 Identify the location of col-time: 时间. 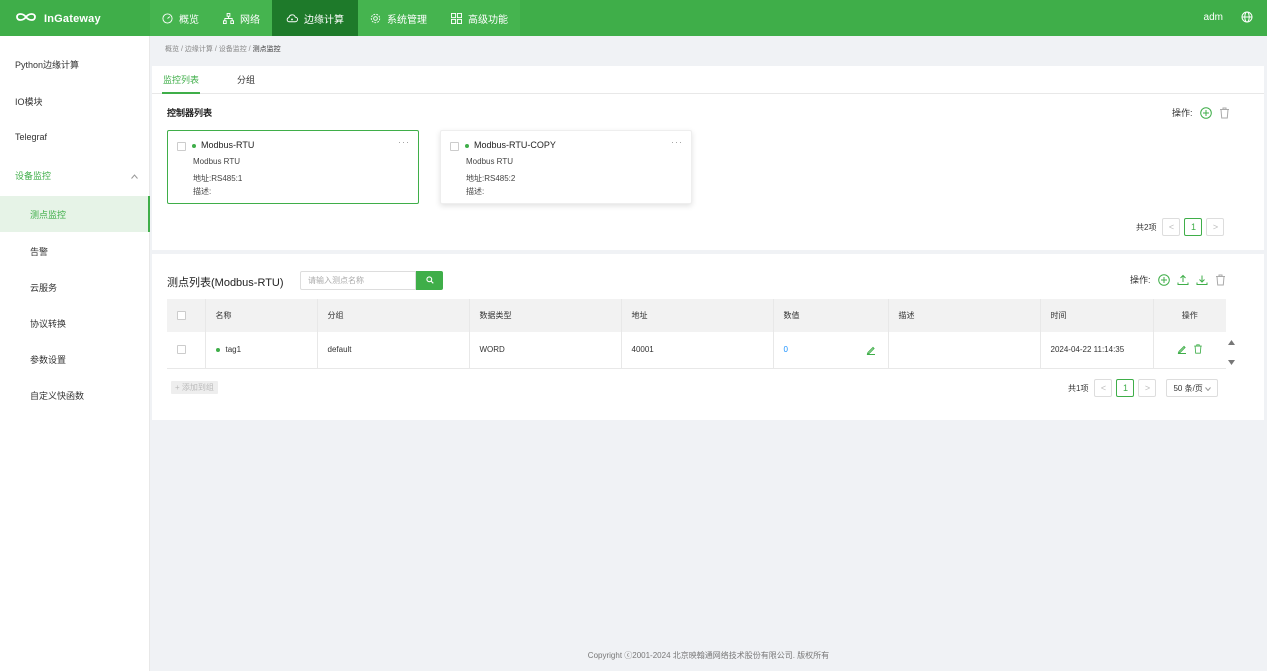
(1097, 315).